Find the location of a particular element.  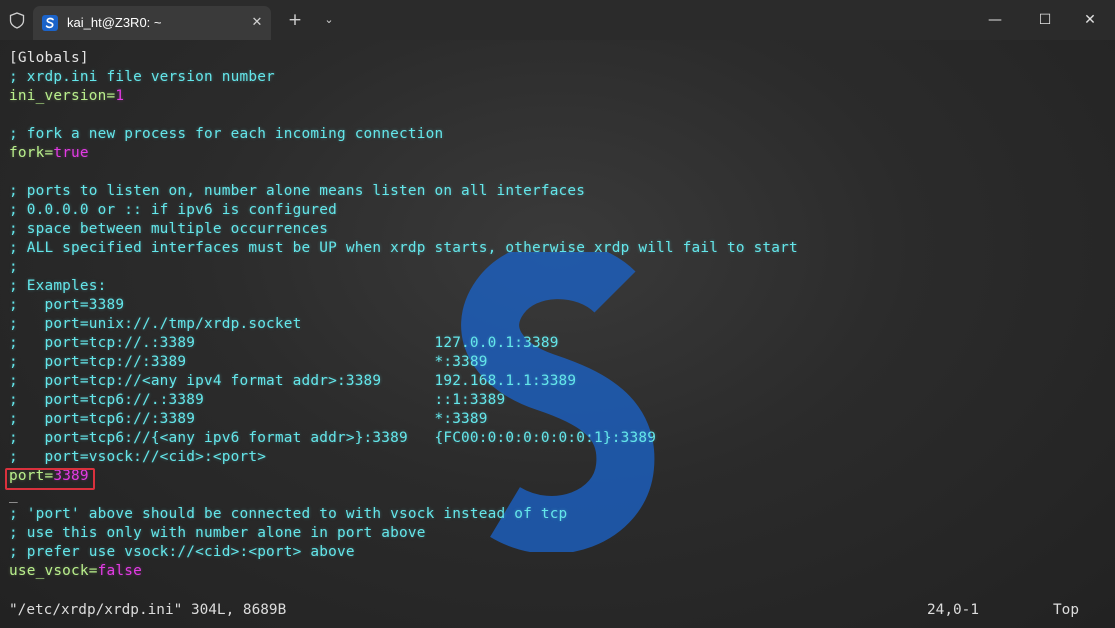

comment-line: ; prefer use vsock://<cid>:<port> above is located at coordinates (182, 552).